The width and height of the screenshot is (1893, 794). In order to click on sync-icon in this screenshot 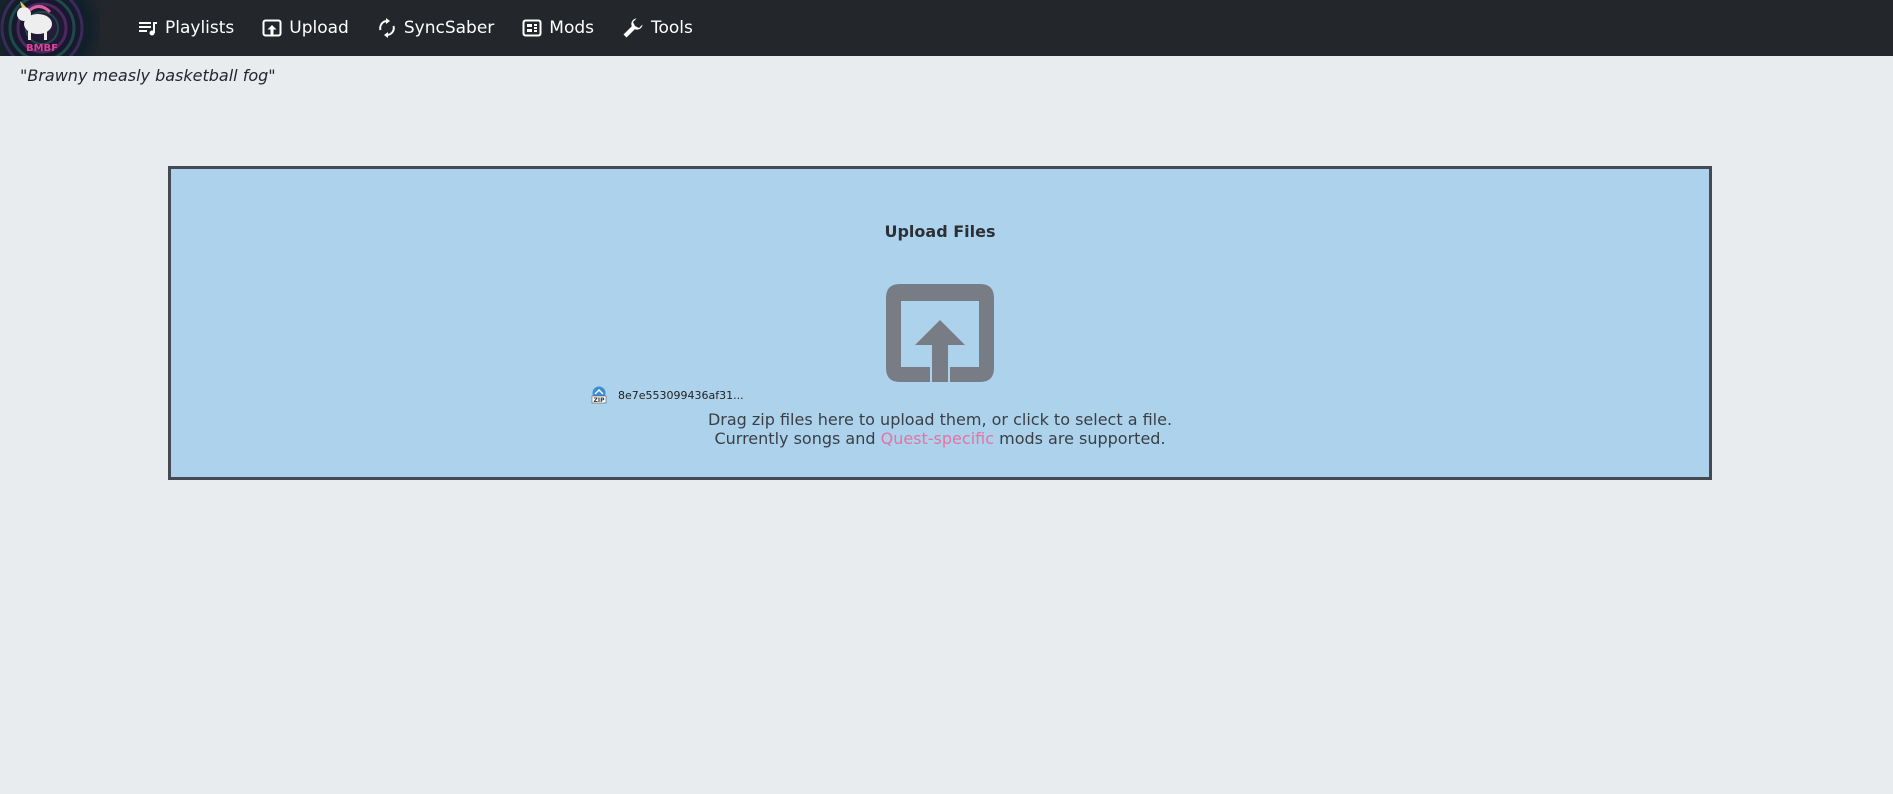, I will do `click(387, 28)`.